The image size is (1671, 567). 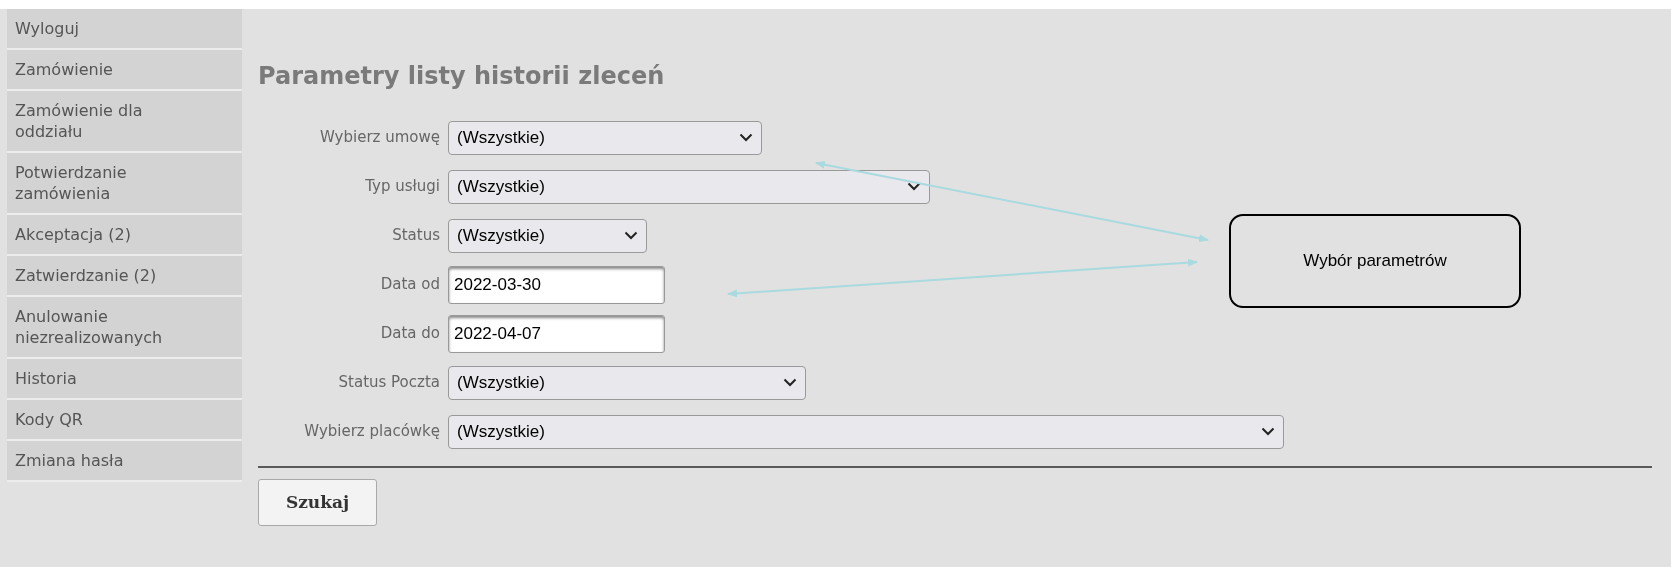 I want to click on search-button: Szukaj, so click(x=317, y=502).